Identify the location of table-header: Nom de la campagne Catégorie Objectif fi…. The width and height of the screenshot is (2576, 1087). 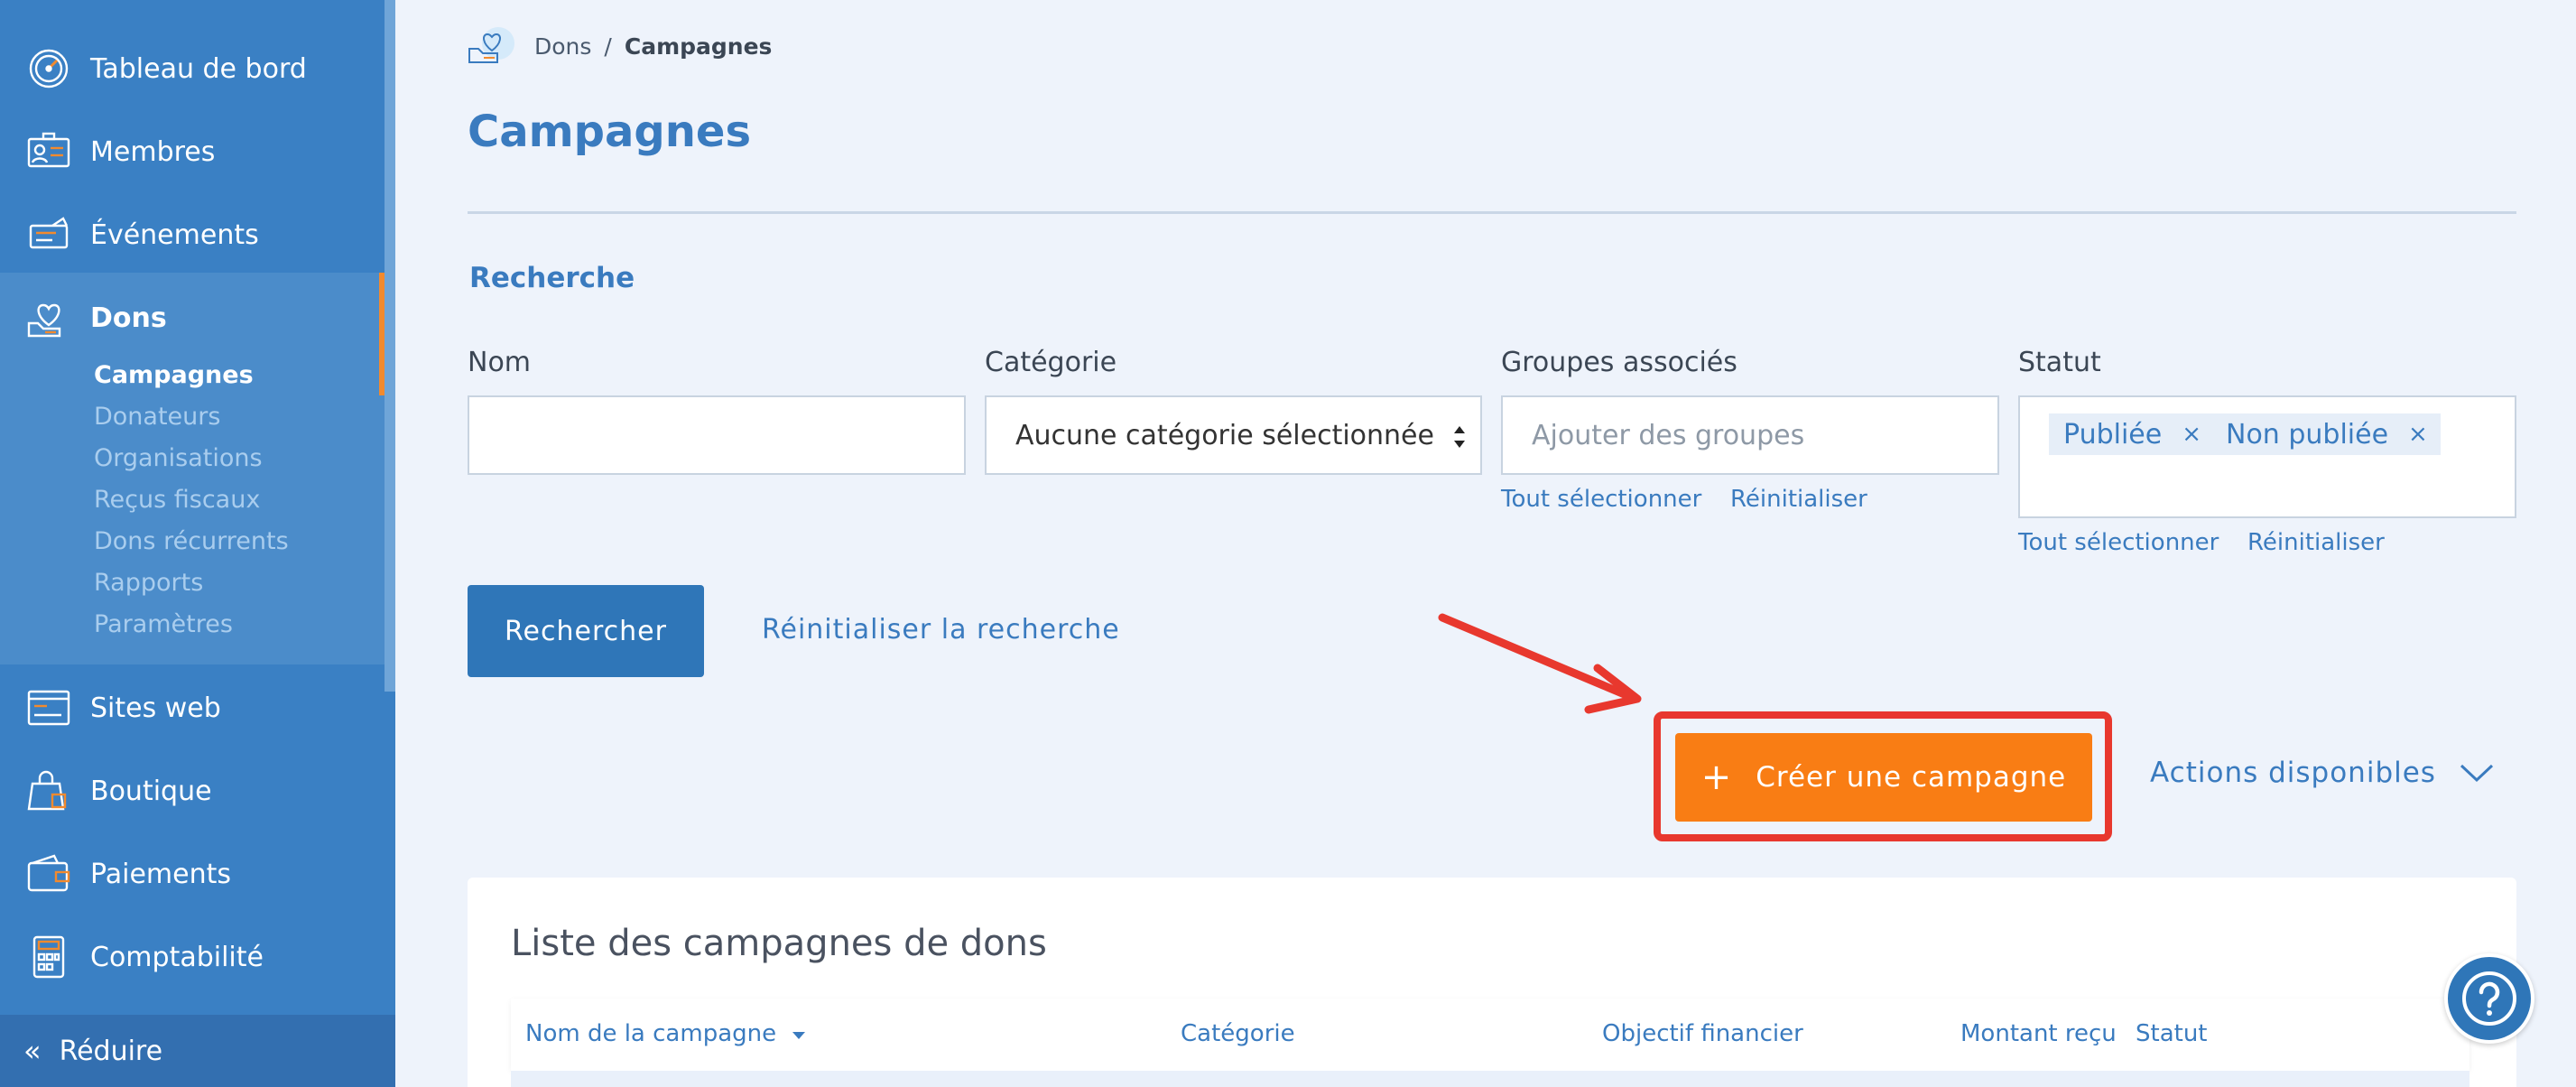
(1490, 1035).